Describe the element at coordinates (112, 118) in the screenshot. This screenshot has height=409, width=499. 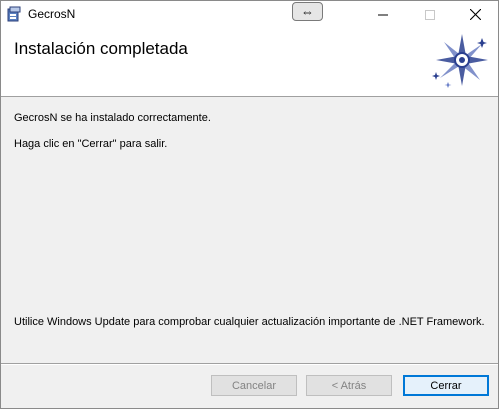
I see `install-success-text: GecrosN se ha instalado correctamente.` at that location.